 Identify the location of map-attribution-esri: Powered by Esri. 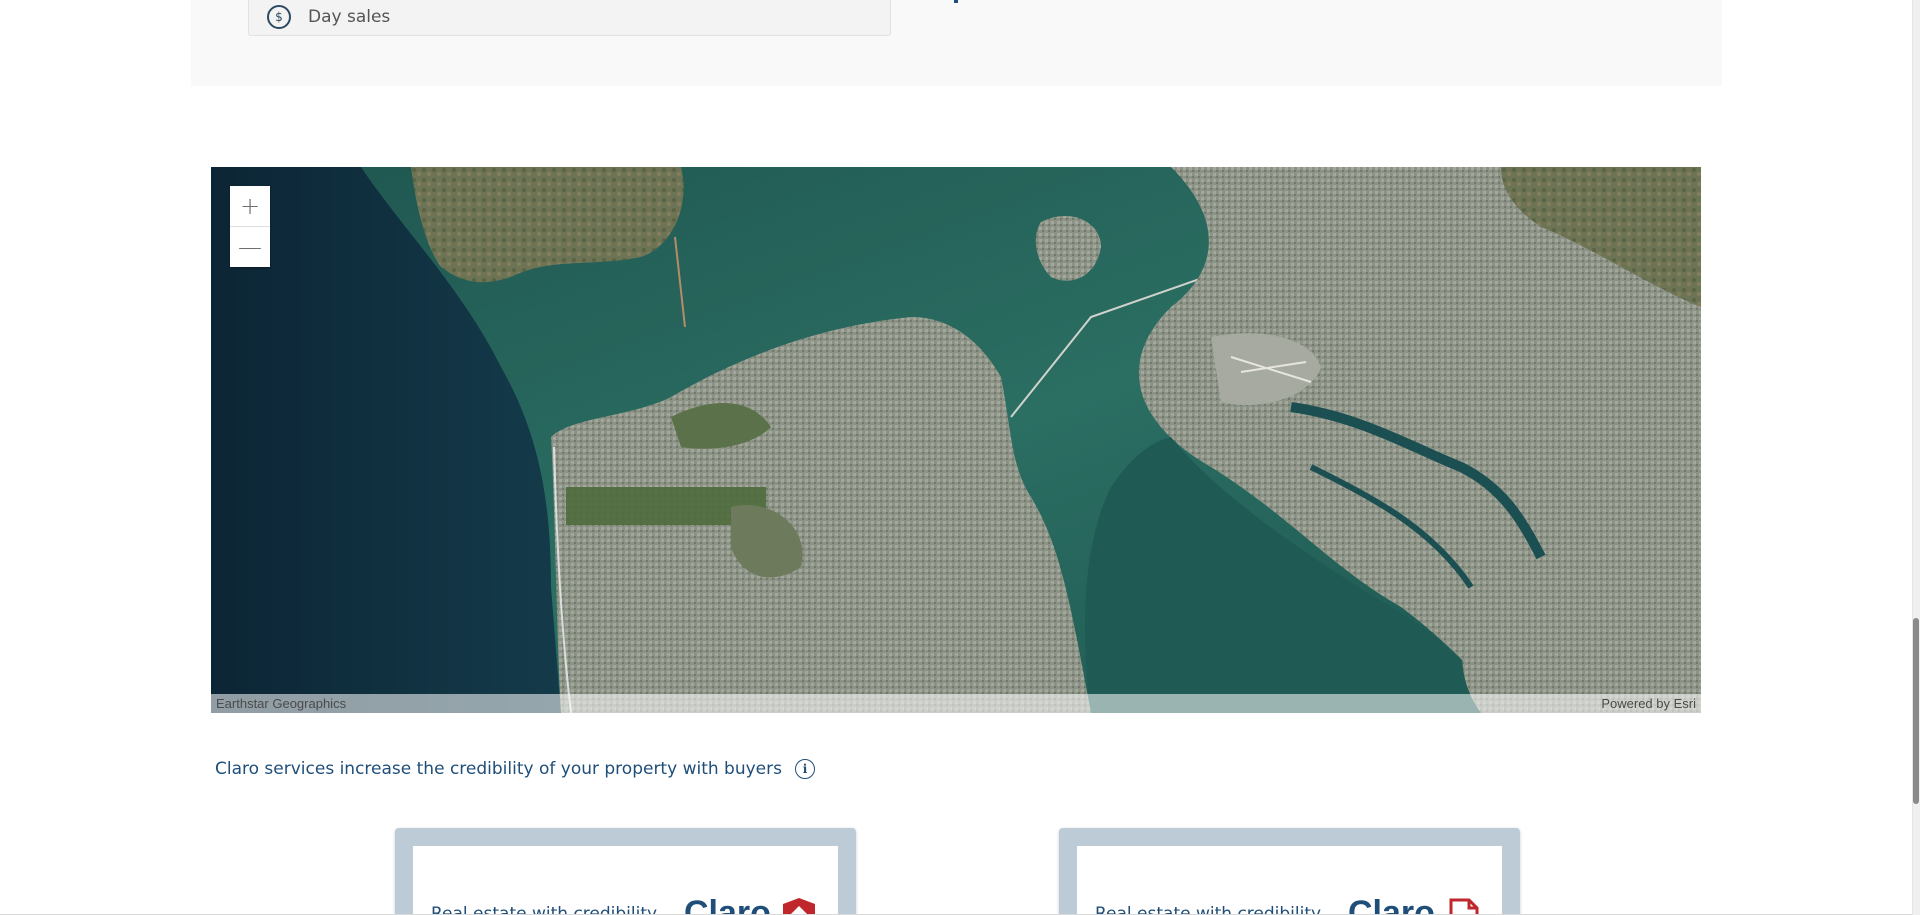
(1648, 703).